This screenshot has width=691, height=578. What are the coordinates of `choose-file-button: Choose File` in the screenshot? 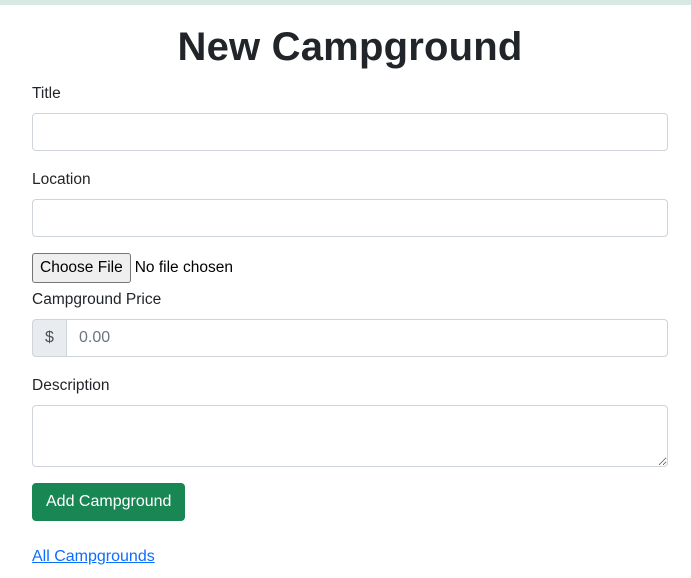 It's located at (81, 268).